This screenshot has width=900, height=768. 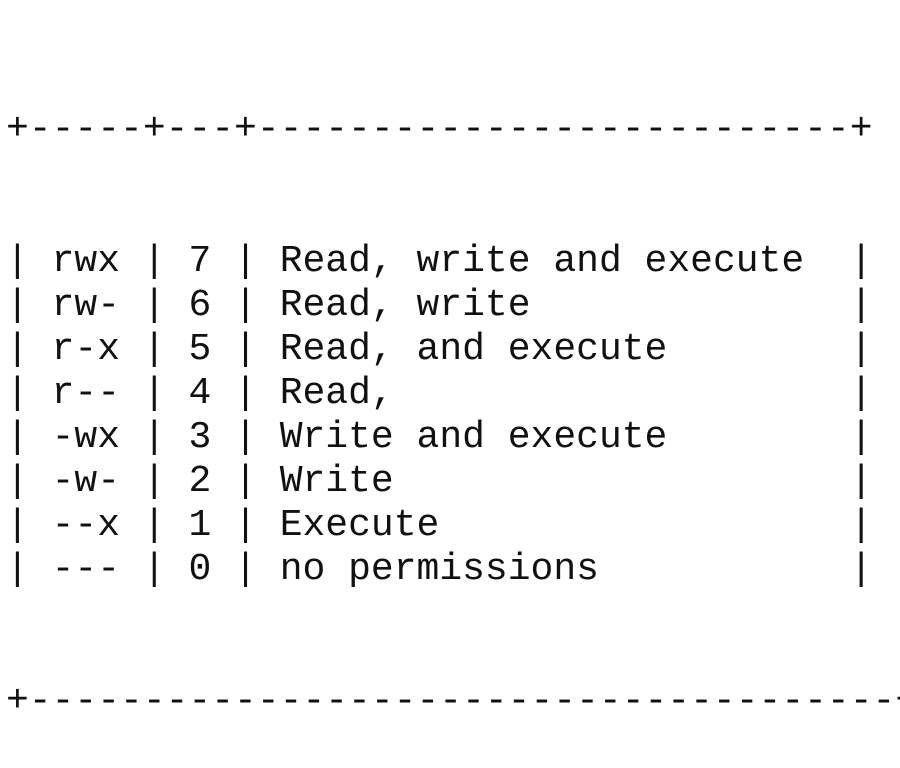 What do you see at coordinates (200, 481) in the screenshot?
I see `permission-octal: 2` at bounding box center [200, 481].